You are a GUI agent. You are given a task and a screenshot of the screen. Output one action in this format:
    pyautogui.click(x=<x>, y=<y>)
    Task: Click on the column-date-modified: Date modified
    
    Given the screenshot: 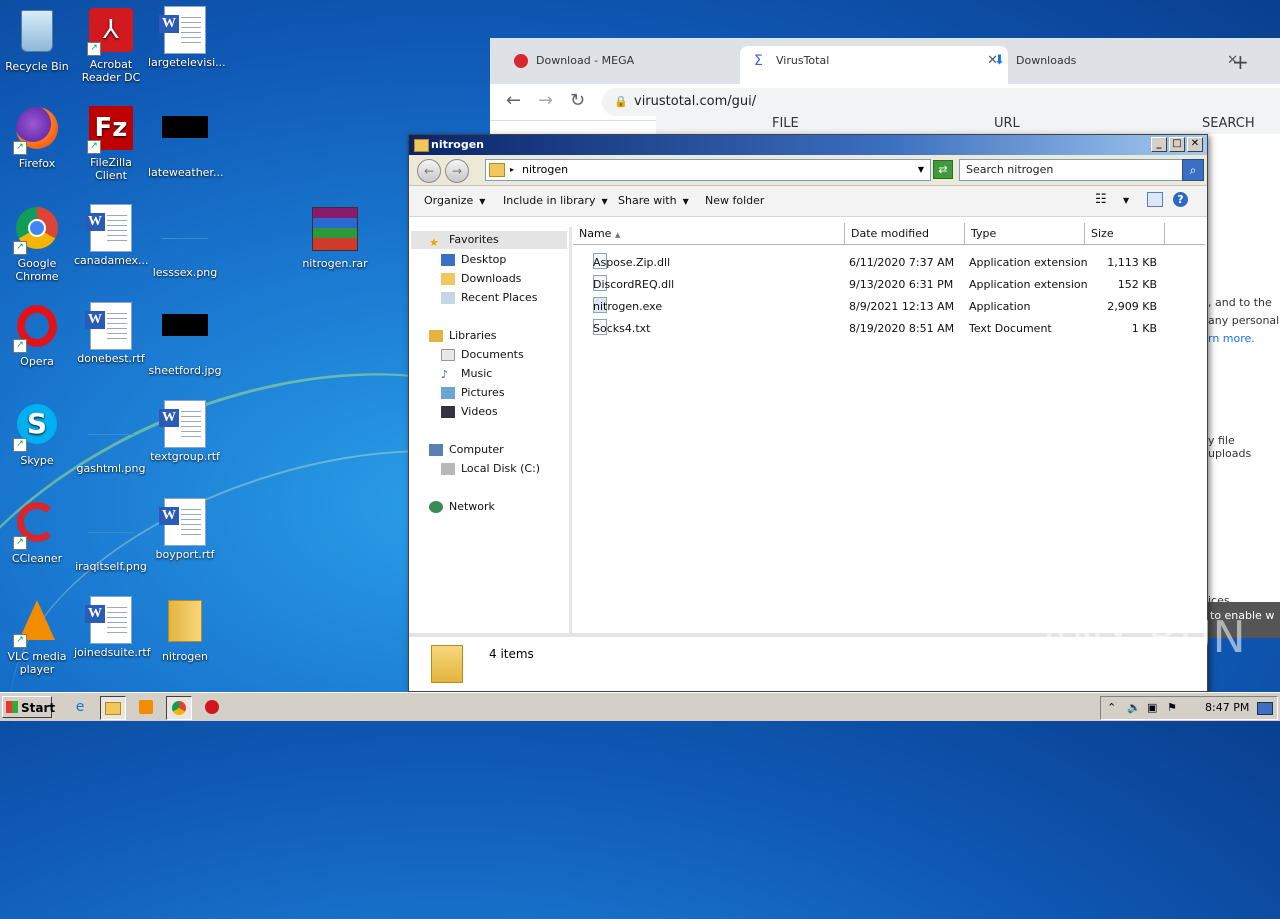 What is the action you would take?
    pyautogui.click(x=905, y=234)
    